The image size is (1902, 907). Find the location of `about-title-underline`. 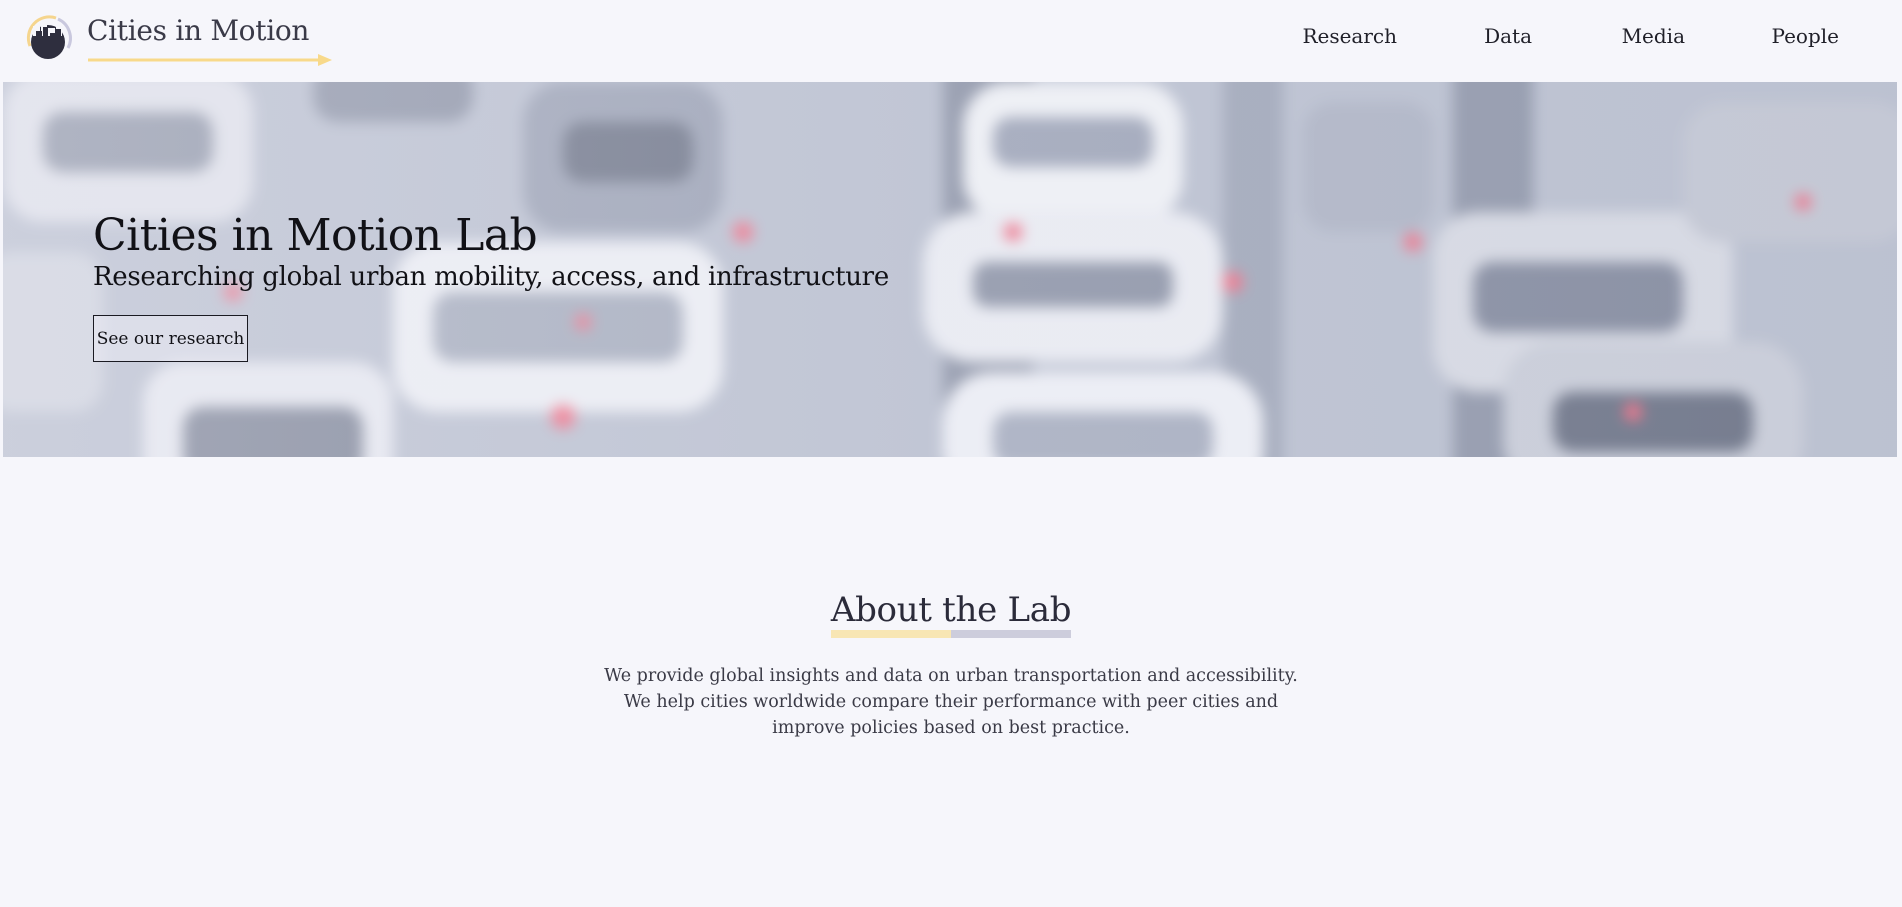

about-title-underline is located at coordinates (951, 634).